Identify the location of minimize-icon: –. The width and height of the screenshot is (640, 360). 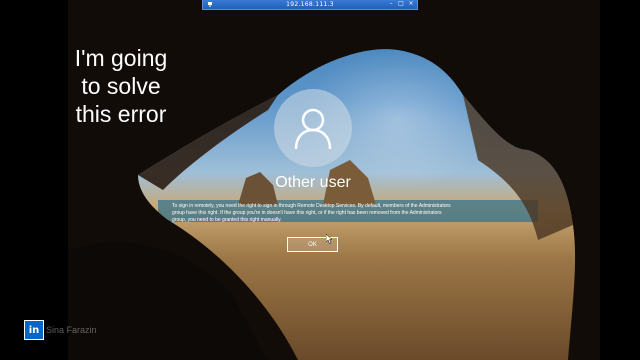
(391, 4).